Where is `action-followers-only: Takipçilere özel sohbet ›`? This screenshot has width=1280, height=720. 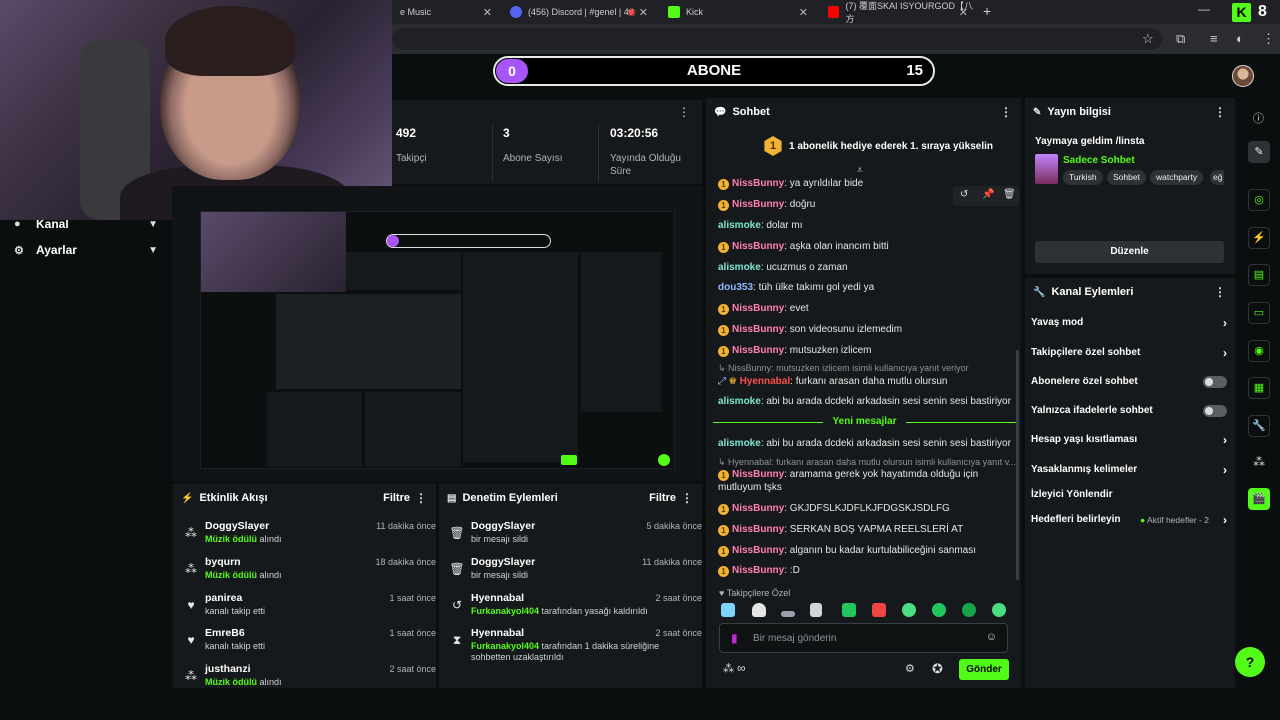
action-followers-only: Takipçilere özel sohbet › is located at coordinates (1130, 353).